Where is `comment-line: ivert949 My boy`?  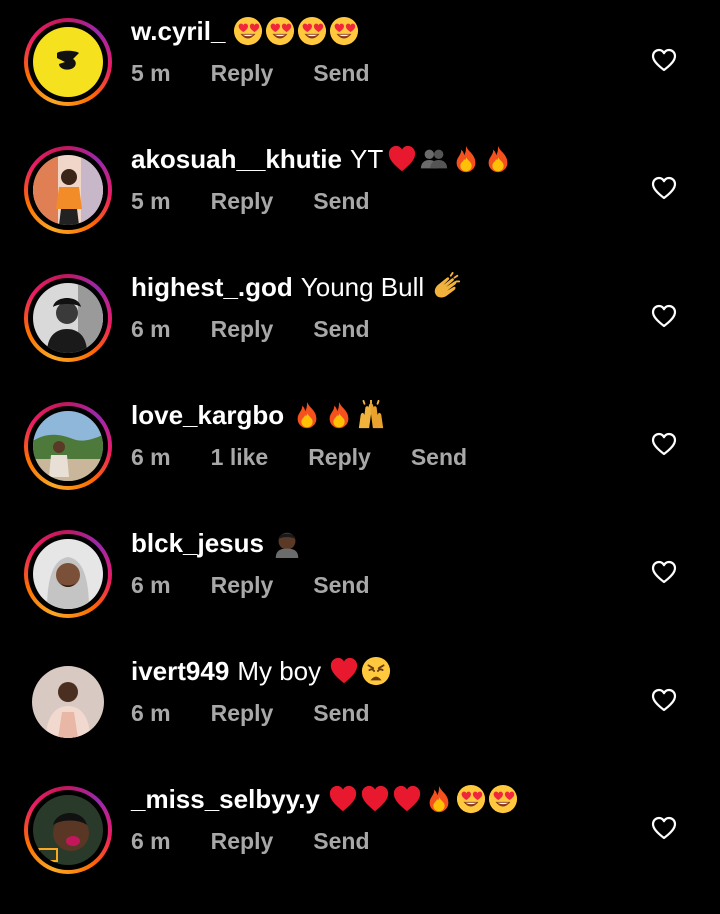 comment-line: ivert949 My boy is located at coordinates (391, 671).